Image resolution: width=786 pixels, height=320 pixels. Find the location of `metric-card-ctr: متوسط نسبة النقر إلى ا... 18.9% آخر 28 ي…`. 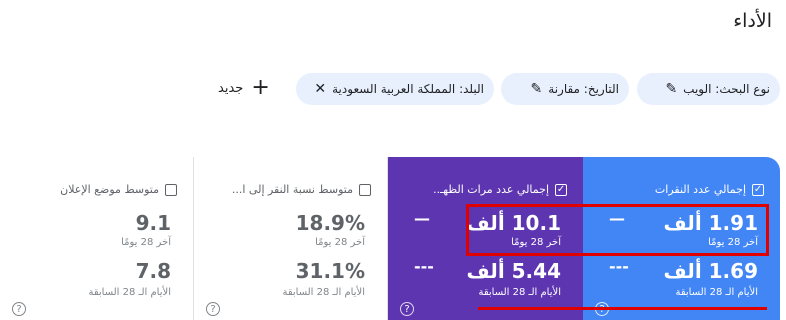

metric-card-ctr: متوسط نسبة النقر إلى ا... 18.9% آخر 28 ي… is located at coordinates (291, 238).